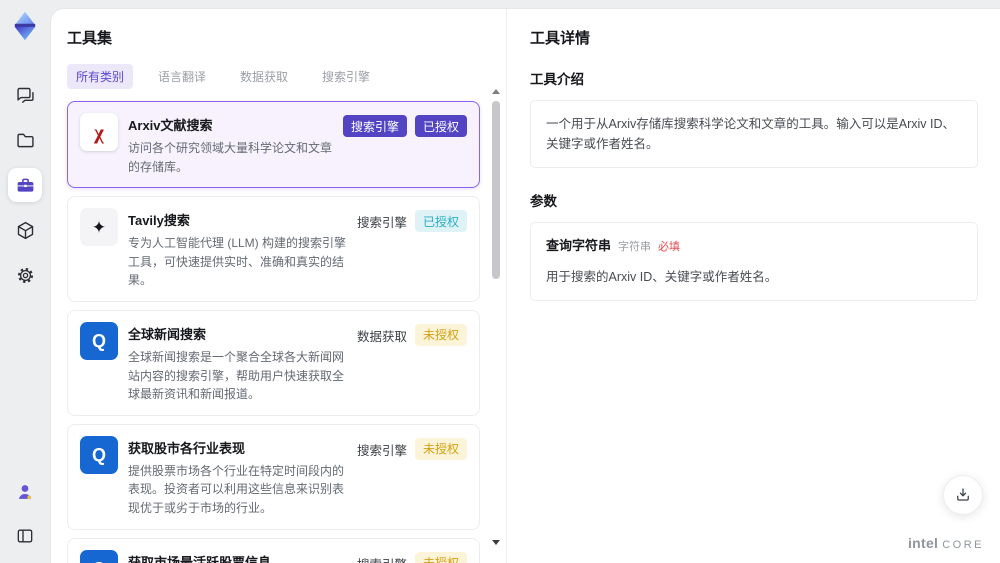 The height and width of the screenshot is (563, 1000). I want to click on scroll-up-arrow-icon, so click(496, 91).